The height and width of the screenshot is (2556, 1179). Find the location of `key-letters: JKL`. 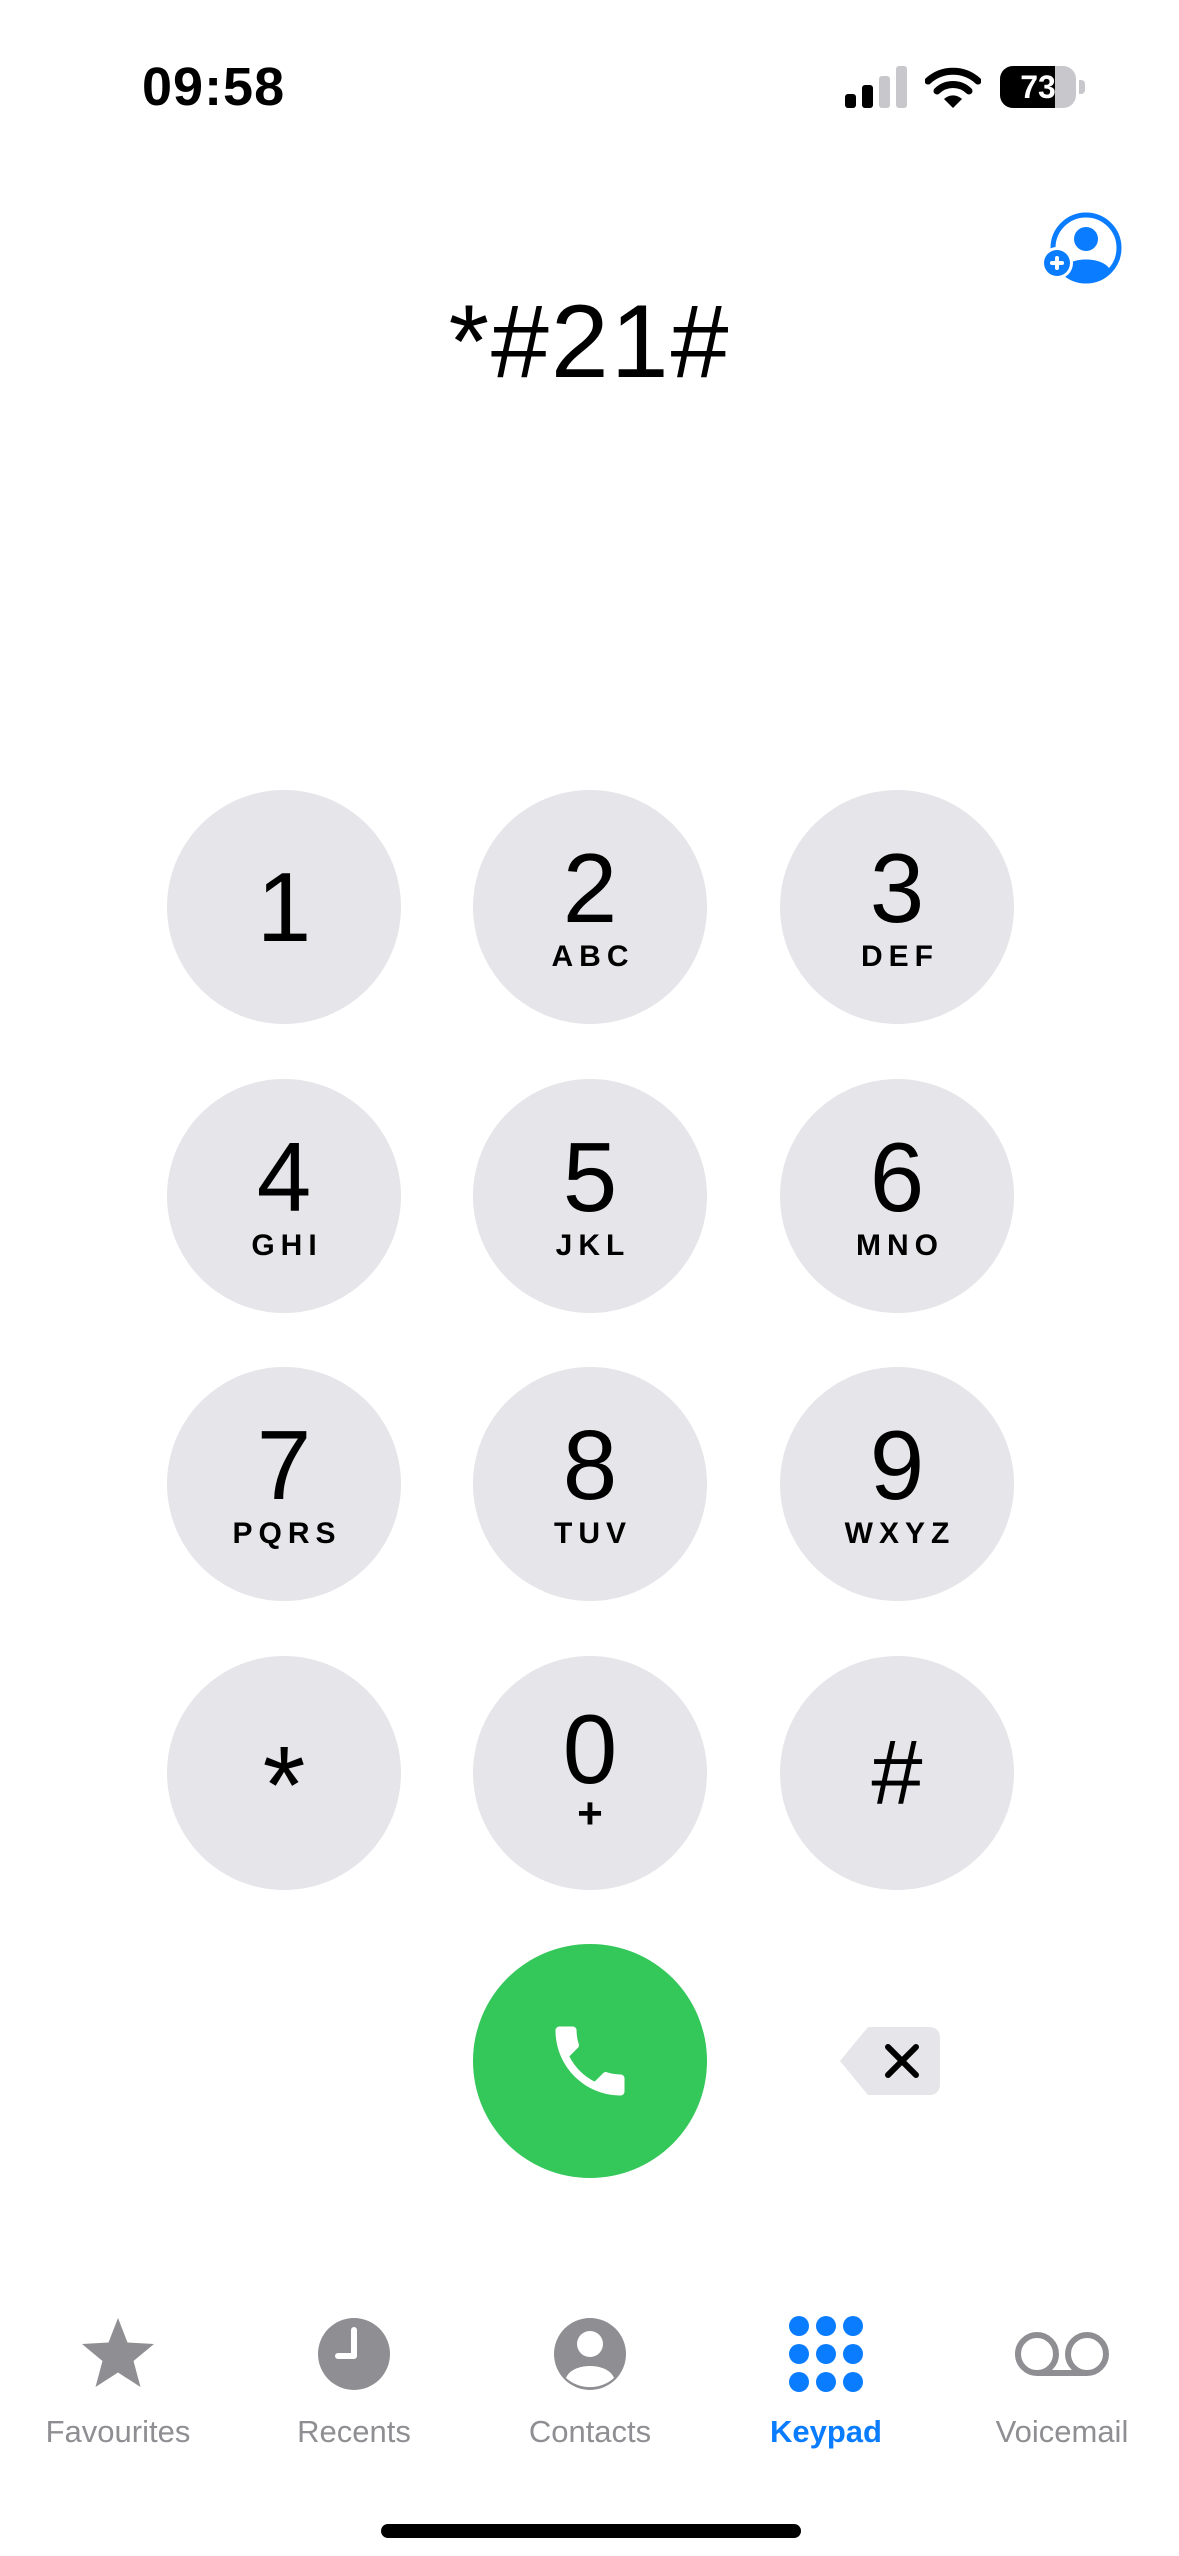

key-letters: JKL is located at coordinates (593, 1245).